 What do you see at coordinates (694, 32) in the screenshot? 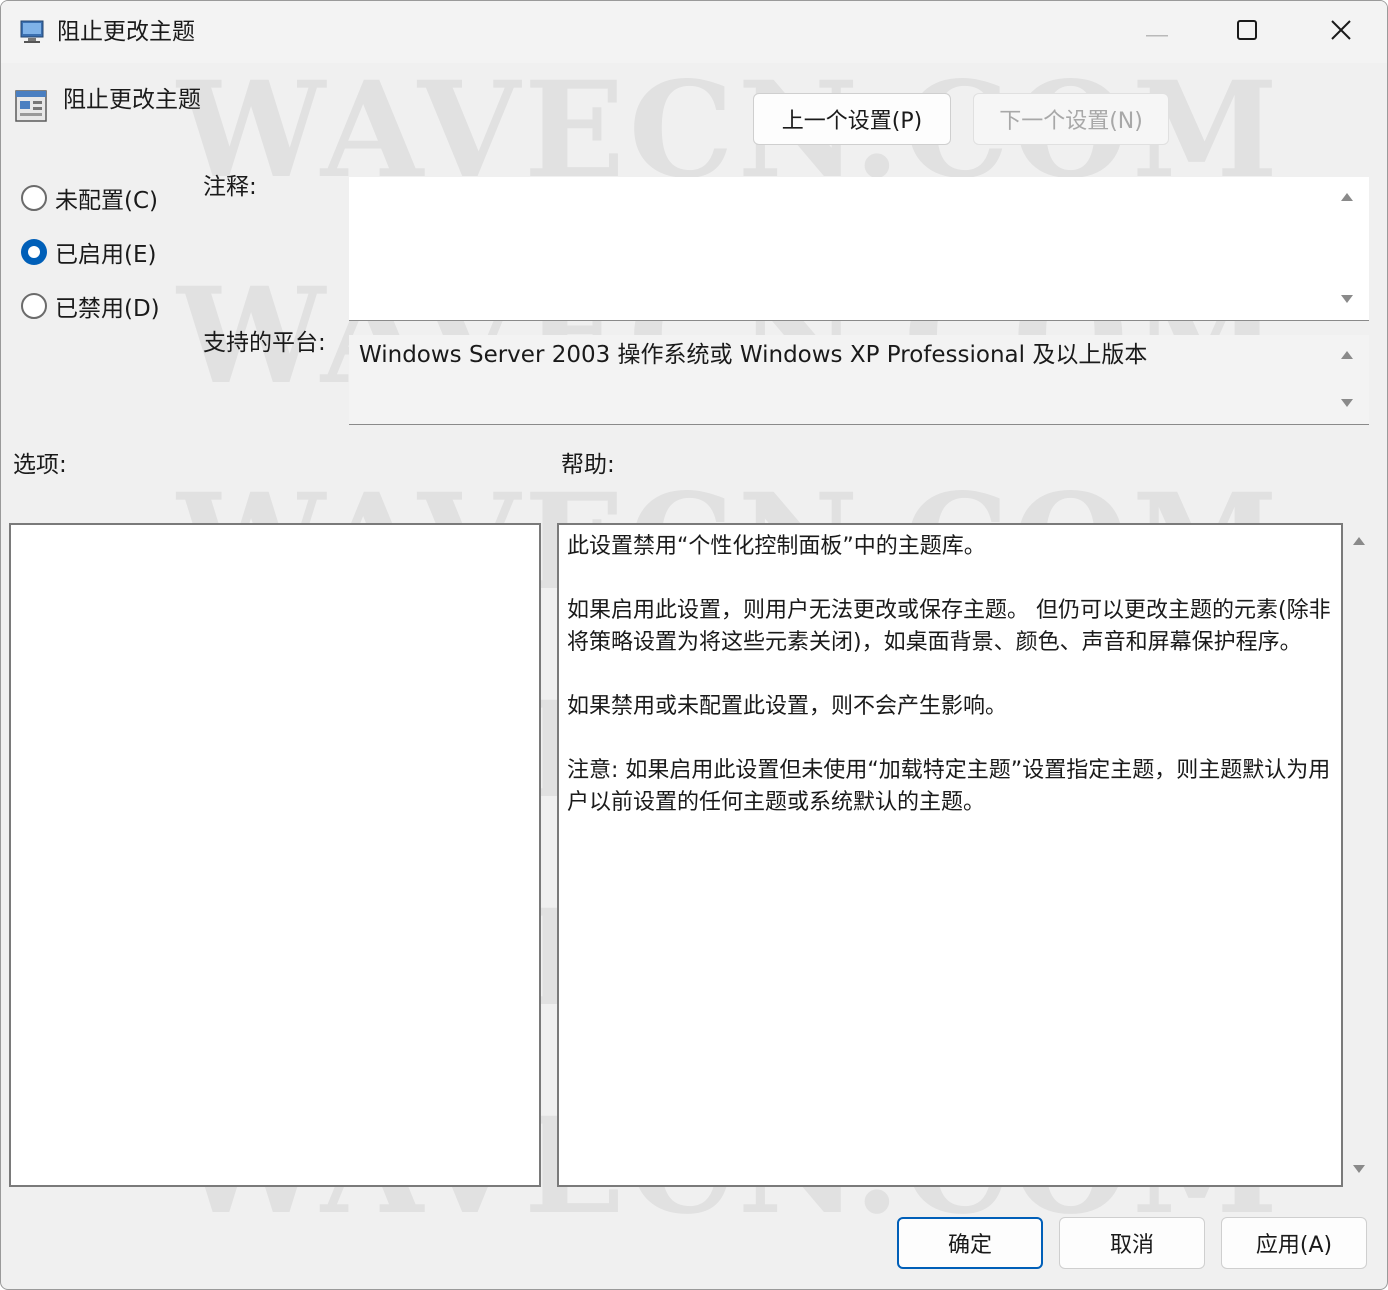
I see `title-bar: 阻止更改主题` at bounding box center [694, 32].